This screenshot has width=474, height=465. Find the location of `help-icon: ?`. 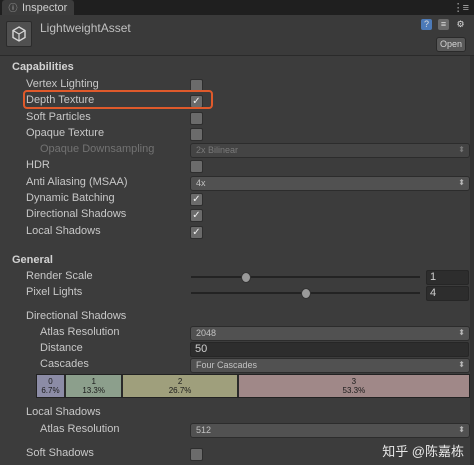

help-icon: ? is located at coordinates (426, 24).